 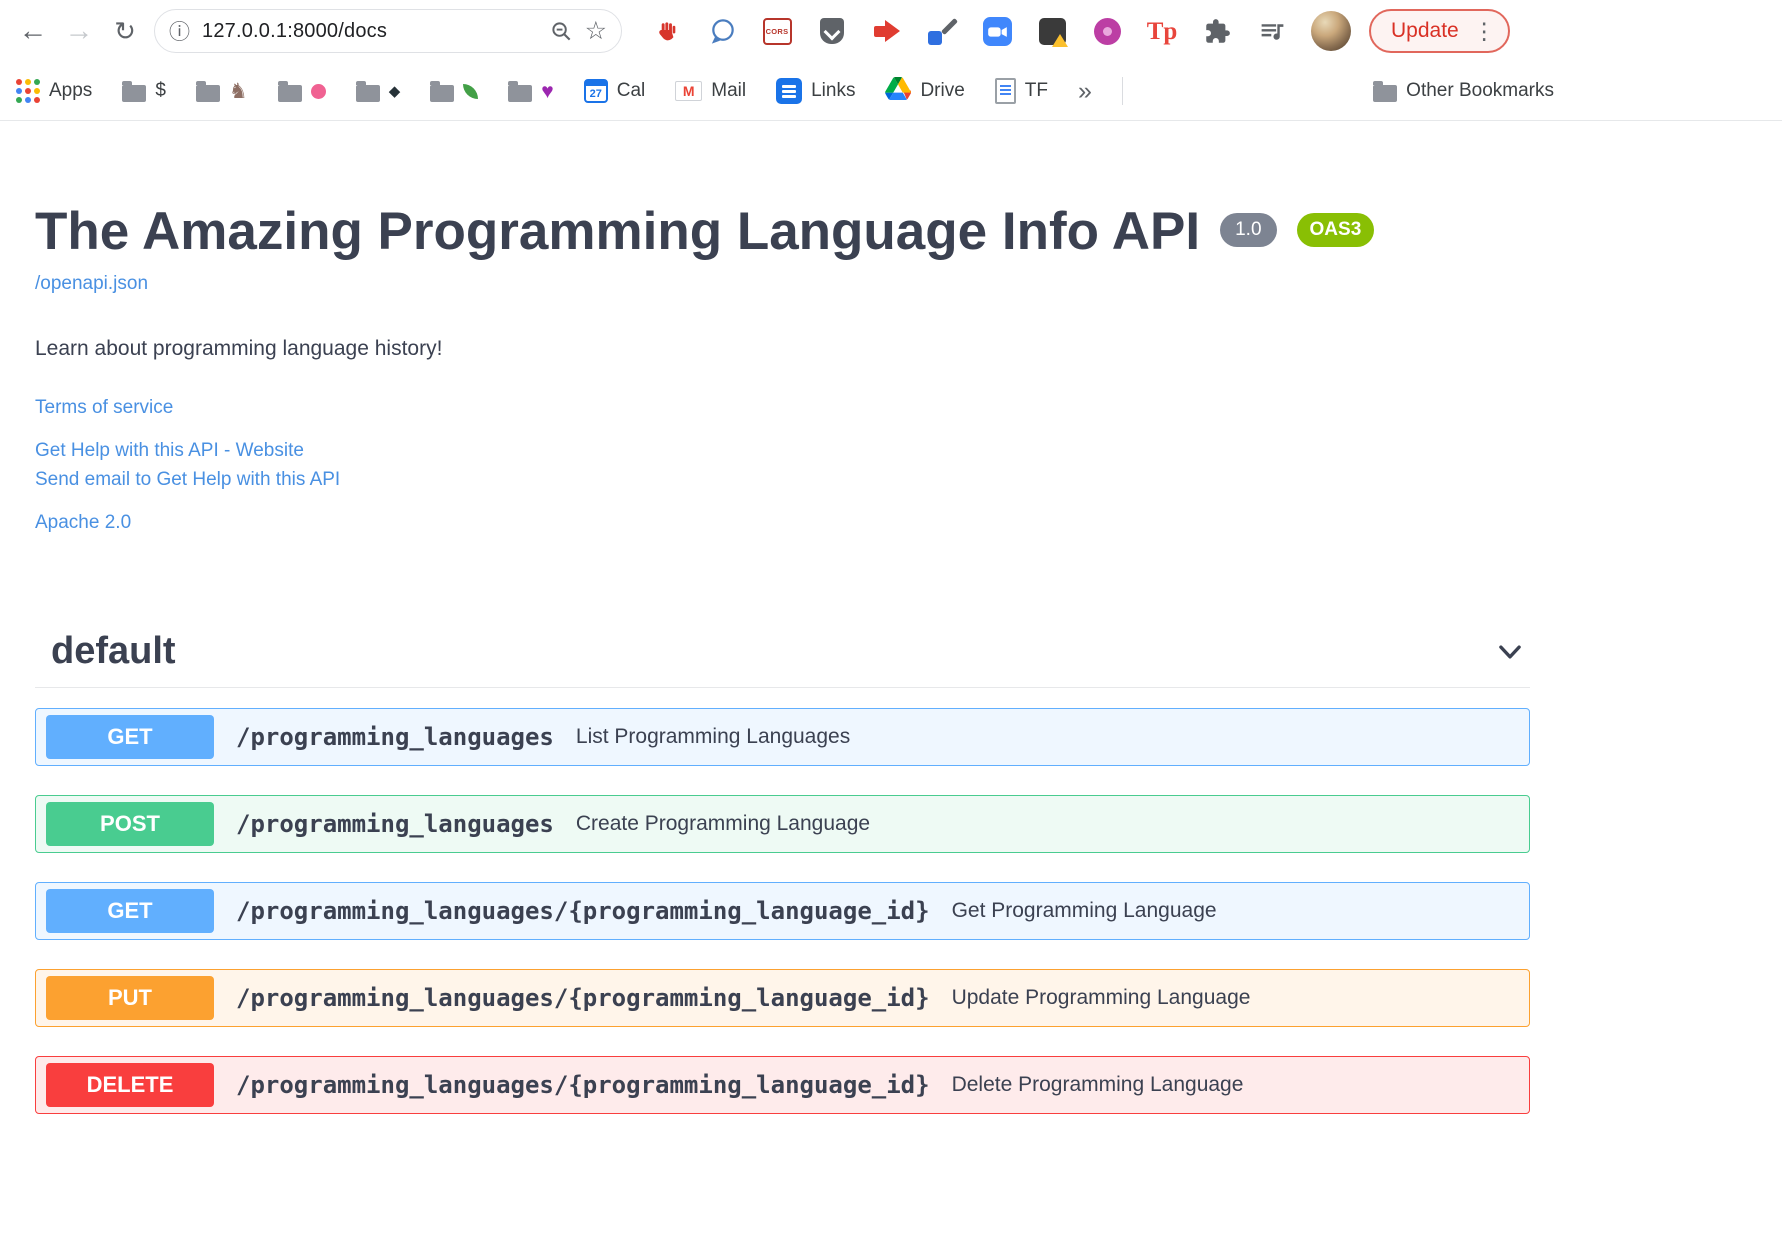 I want to click on dark-warning-extension-icon, so click(x=1052, y=31).